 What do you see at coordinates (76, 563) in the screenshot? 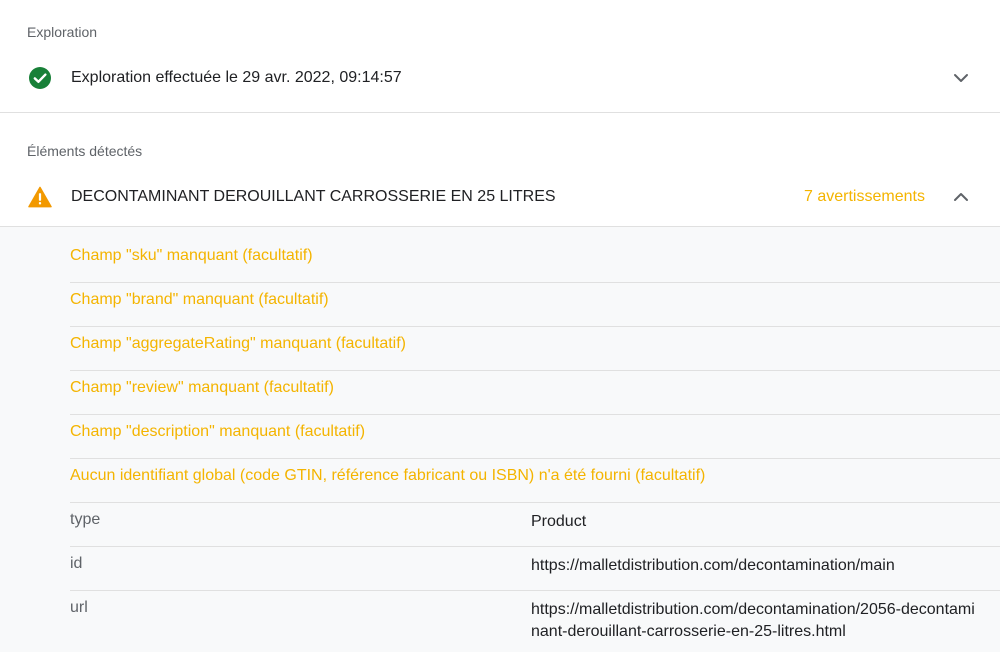
I see `property-key: id` at bounding box center [76, 563].